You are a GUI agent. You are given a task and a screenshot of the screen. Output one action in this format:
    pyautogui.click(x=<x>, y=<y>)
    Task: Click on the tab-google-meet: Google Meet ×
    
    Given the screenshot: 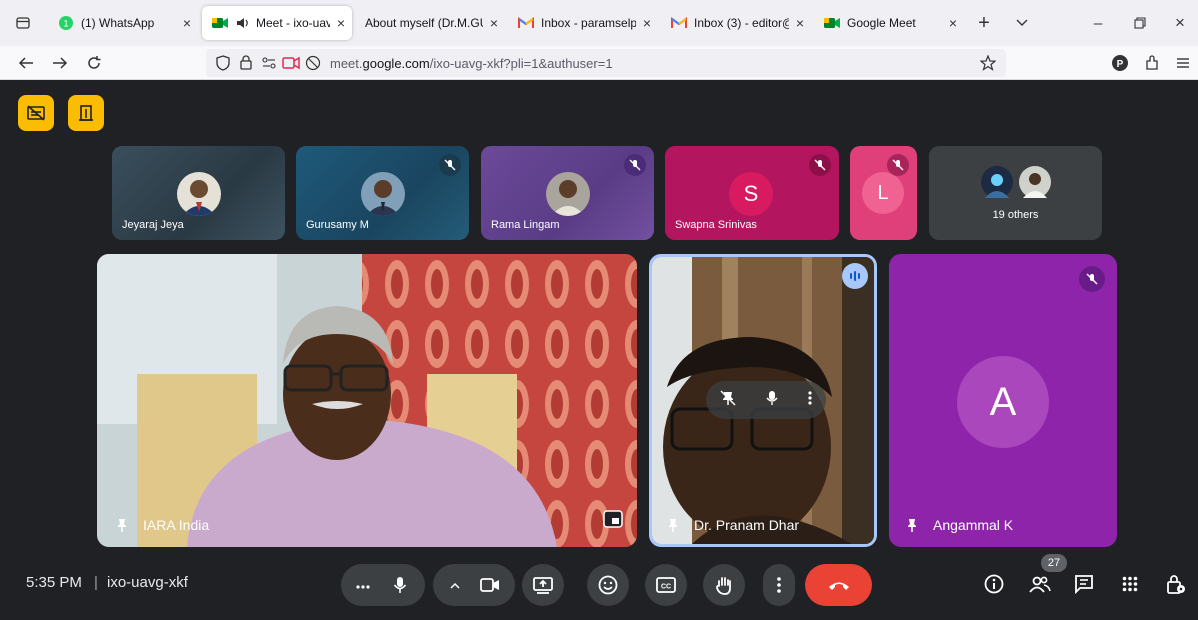 What is the action you would take?
    pyautogui.click(x=889, y=23)
    